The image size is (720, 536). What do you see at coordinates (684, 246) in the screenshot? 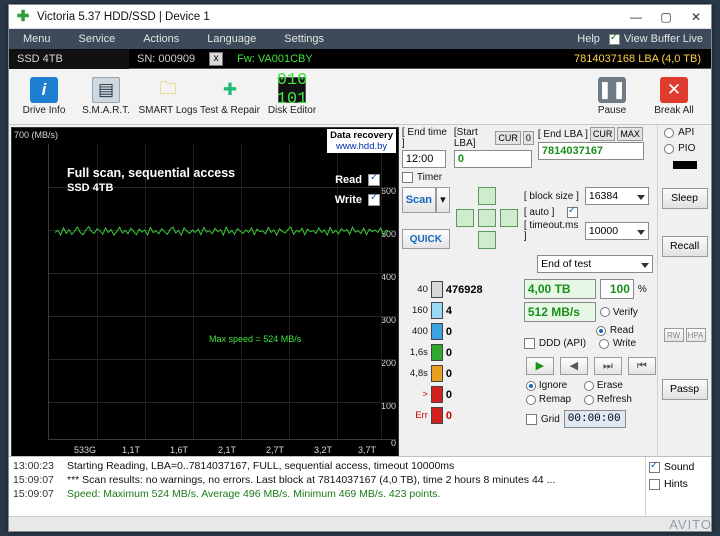
I see `recall-button: Recall` at bounding box center [684, 246].